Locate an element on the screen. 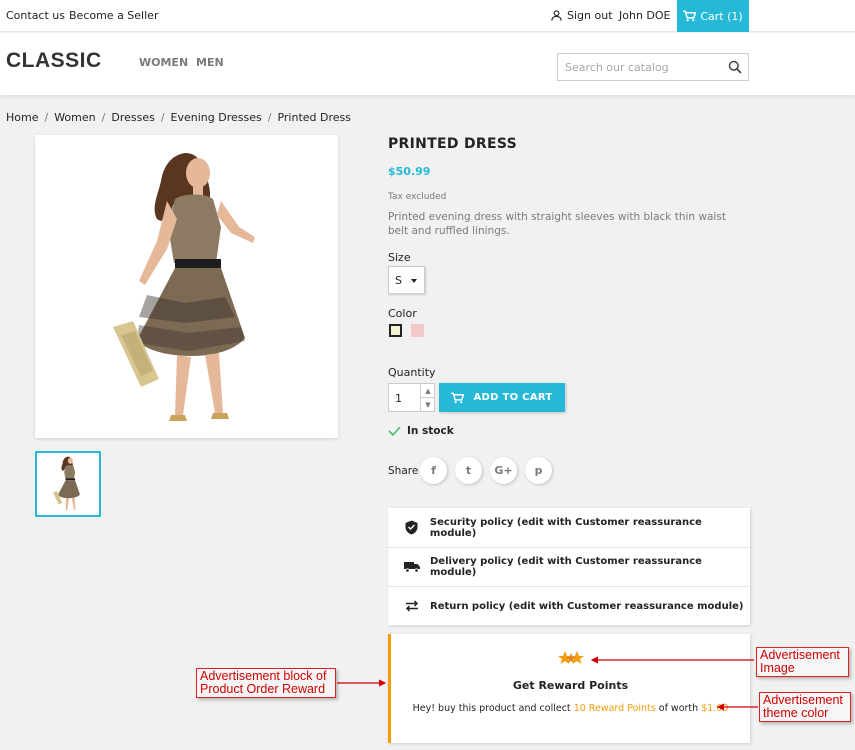 Image resolution: width=855 pixels, height=750 pixels. annotation-advertisement-image: Advertisement Image is located at coordinates (802, 662).